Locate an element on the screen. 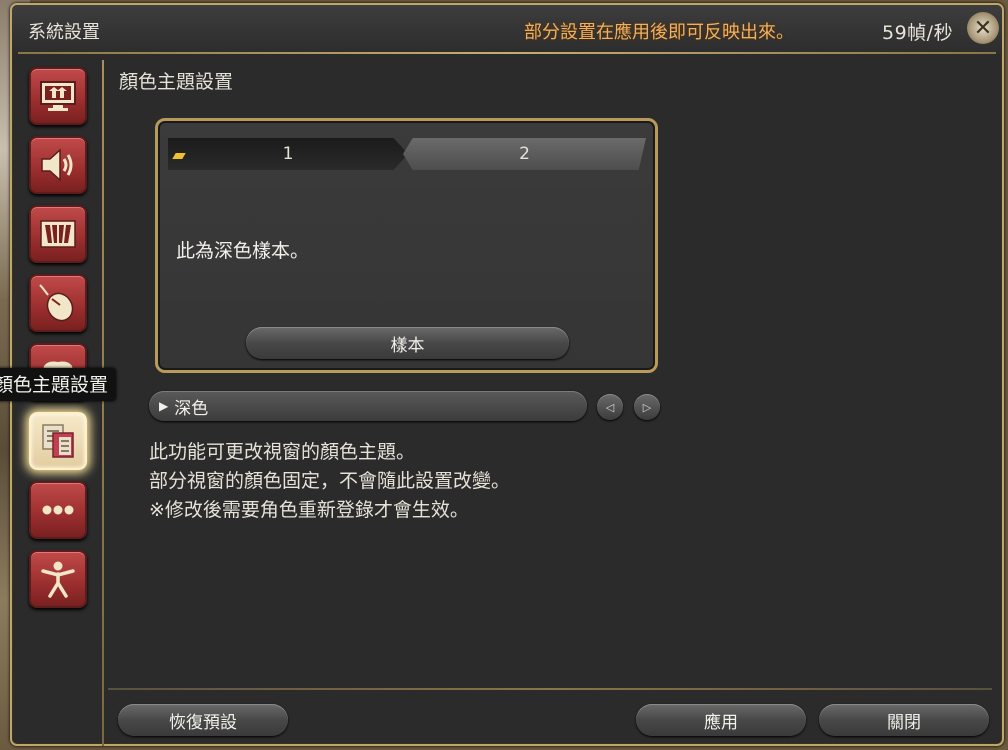 Image resolution: width=1008 pixels, height=750 pixels. fps-counter: 59幀/秒 is located at coordinates (918, 33).